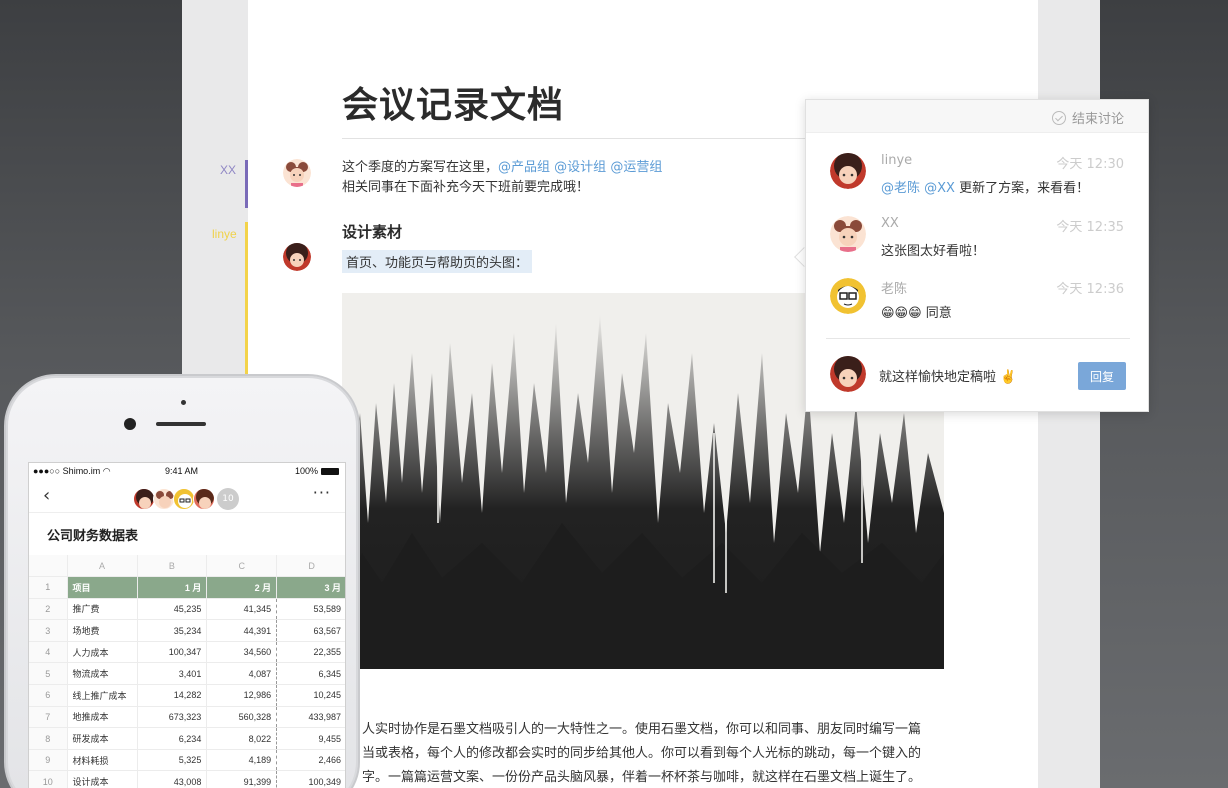 The height and width of the screenshot is (788, 1228). What do you see at coordinates (172, 587) in the screenshot?
I see `table-cell: 1 月` at bounding box center [172, 587].